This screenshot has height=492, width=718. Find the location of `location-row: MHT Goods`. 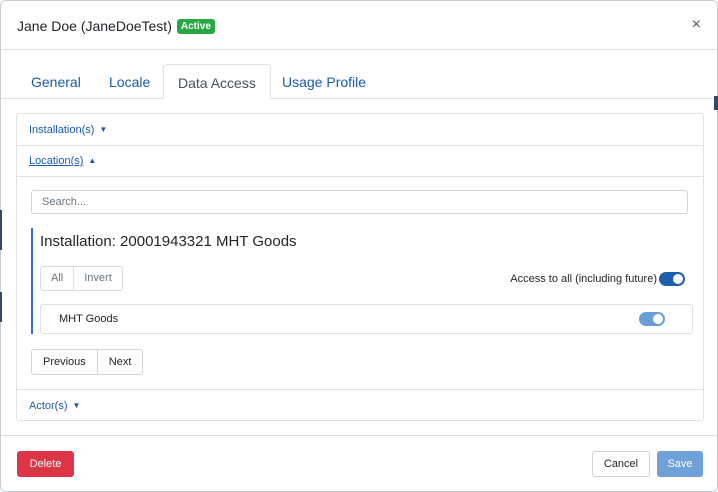

location-row: MHT Goods is located at coordinates (366, 319).